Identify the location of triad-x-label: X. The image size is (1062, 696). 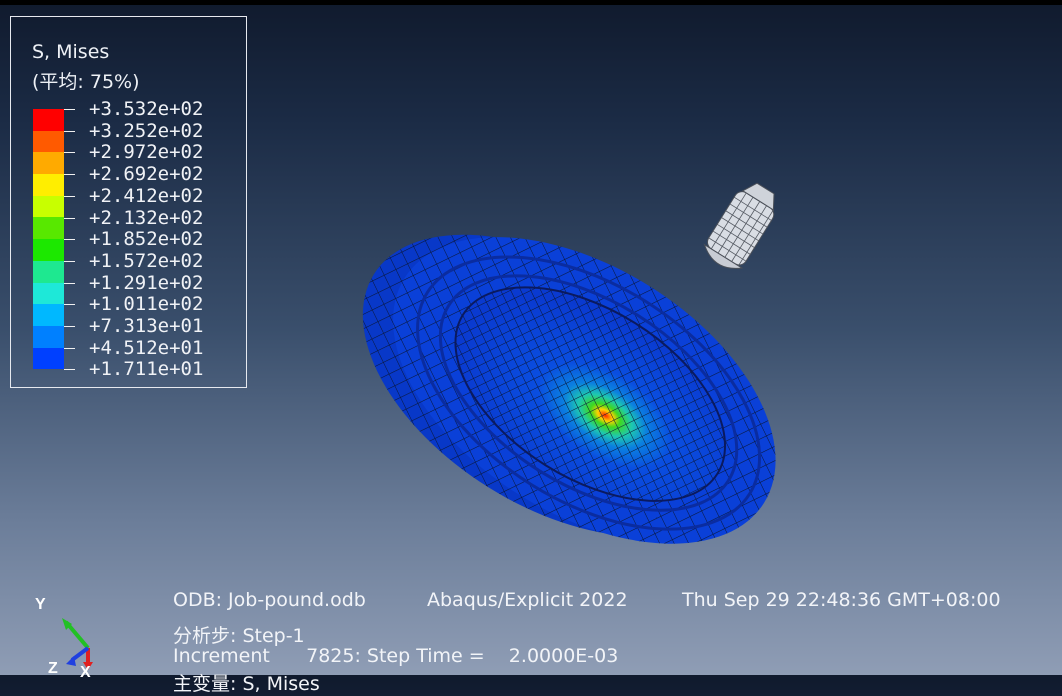
(85, 672).